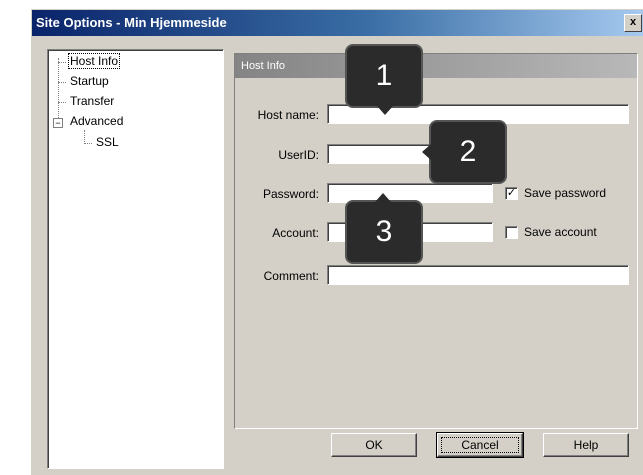 This screenshot has height=475, width=643. What do you see at coordinates (89, 81) in the screenshot?
I see `tree-item-startup: Startup` at bounding box center [89, 81].